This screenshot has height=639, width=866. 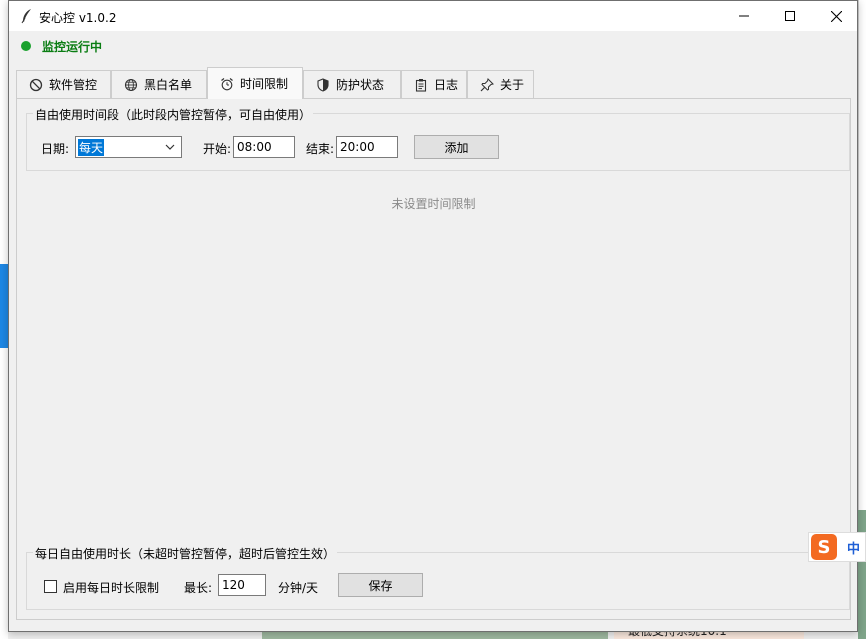 I want to click on shield-icon, so click(x=323, y=84).